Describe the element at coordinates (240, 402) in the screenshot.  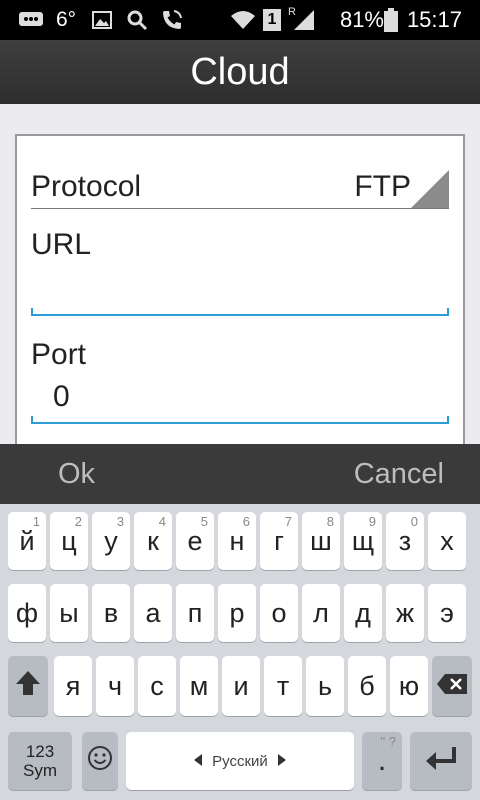
I see `port-input: 0` at that location.